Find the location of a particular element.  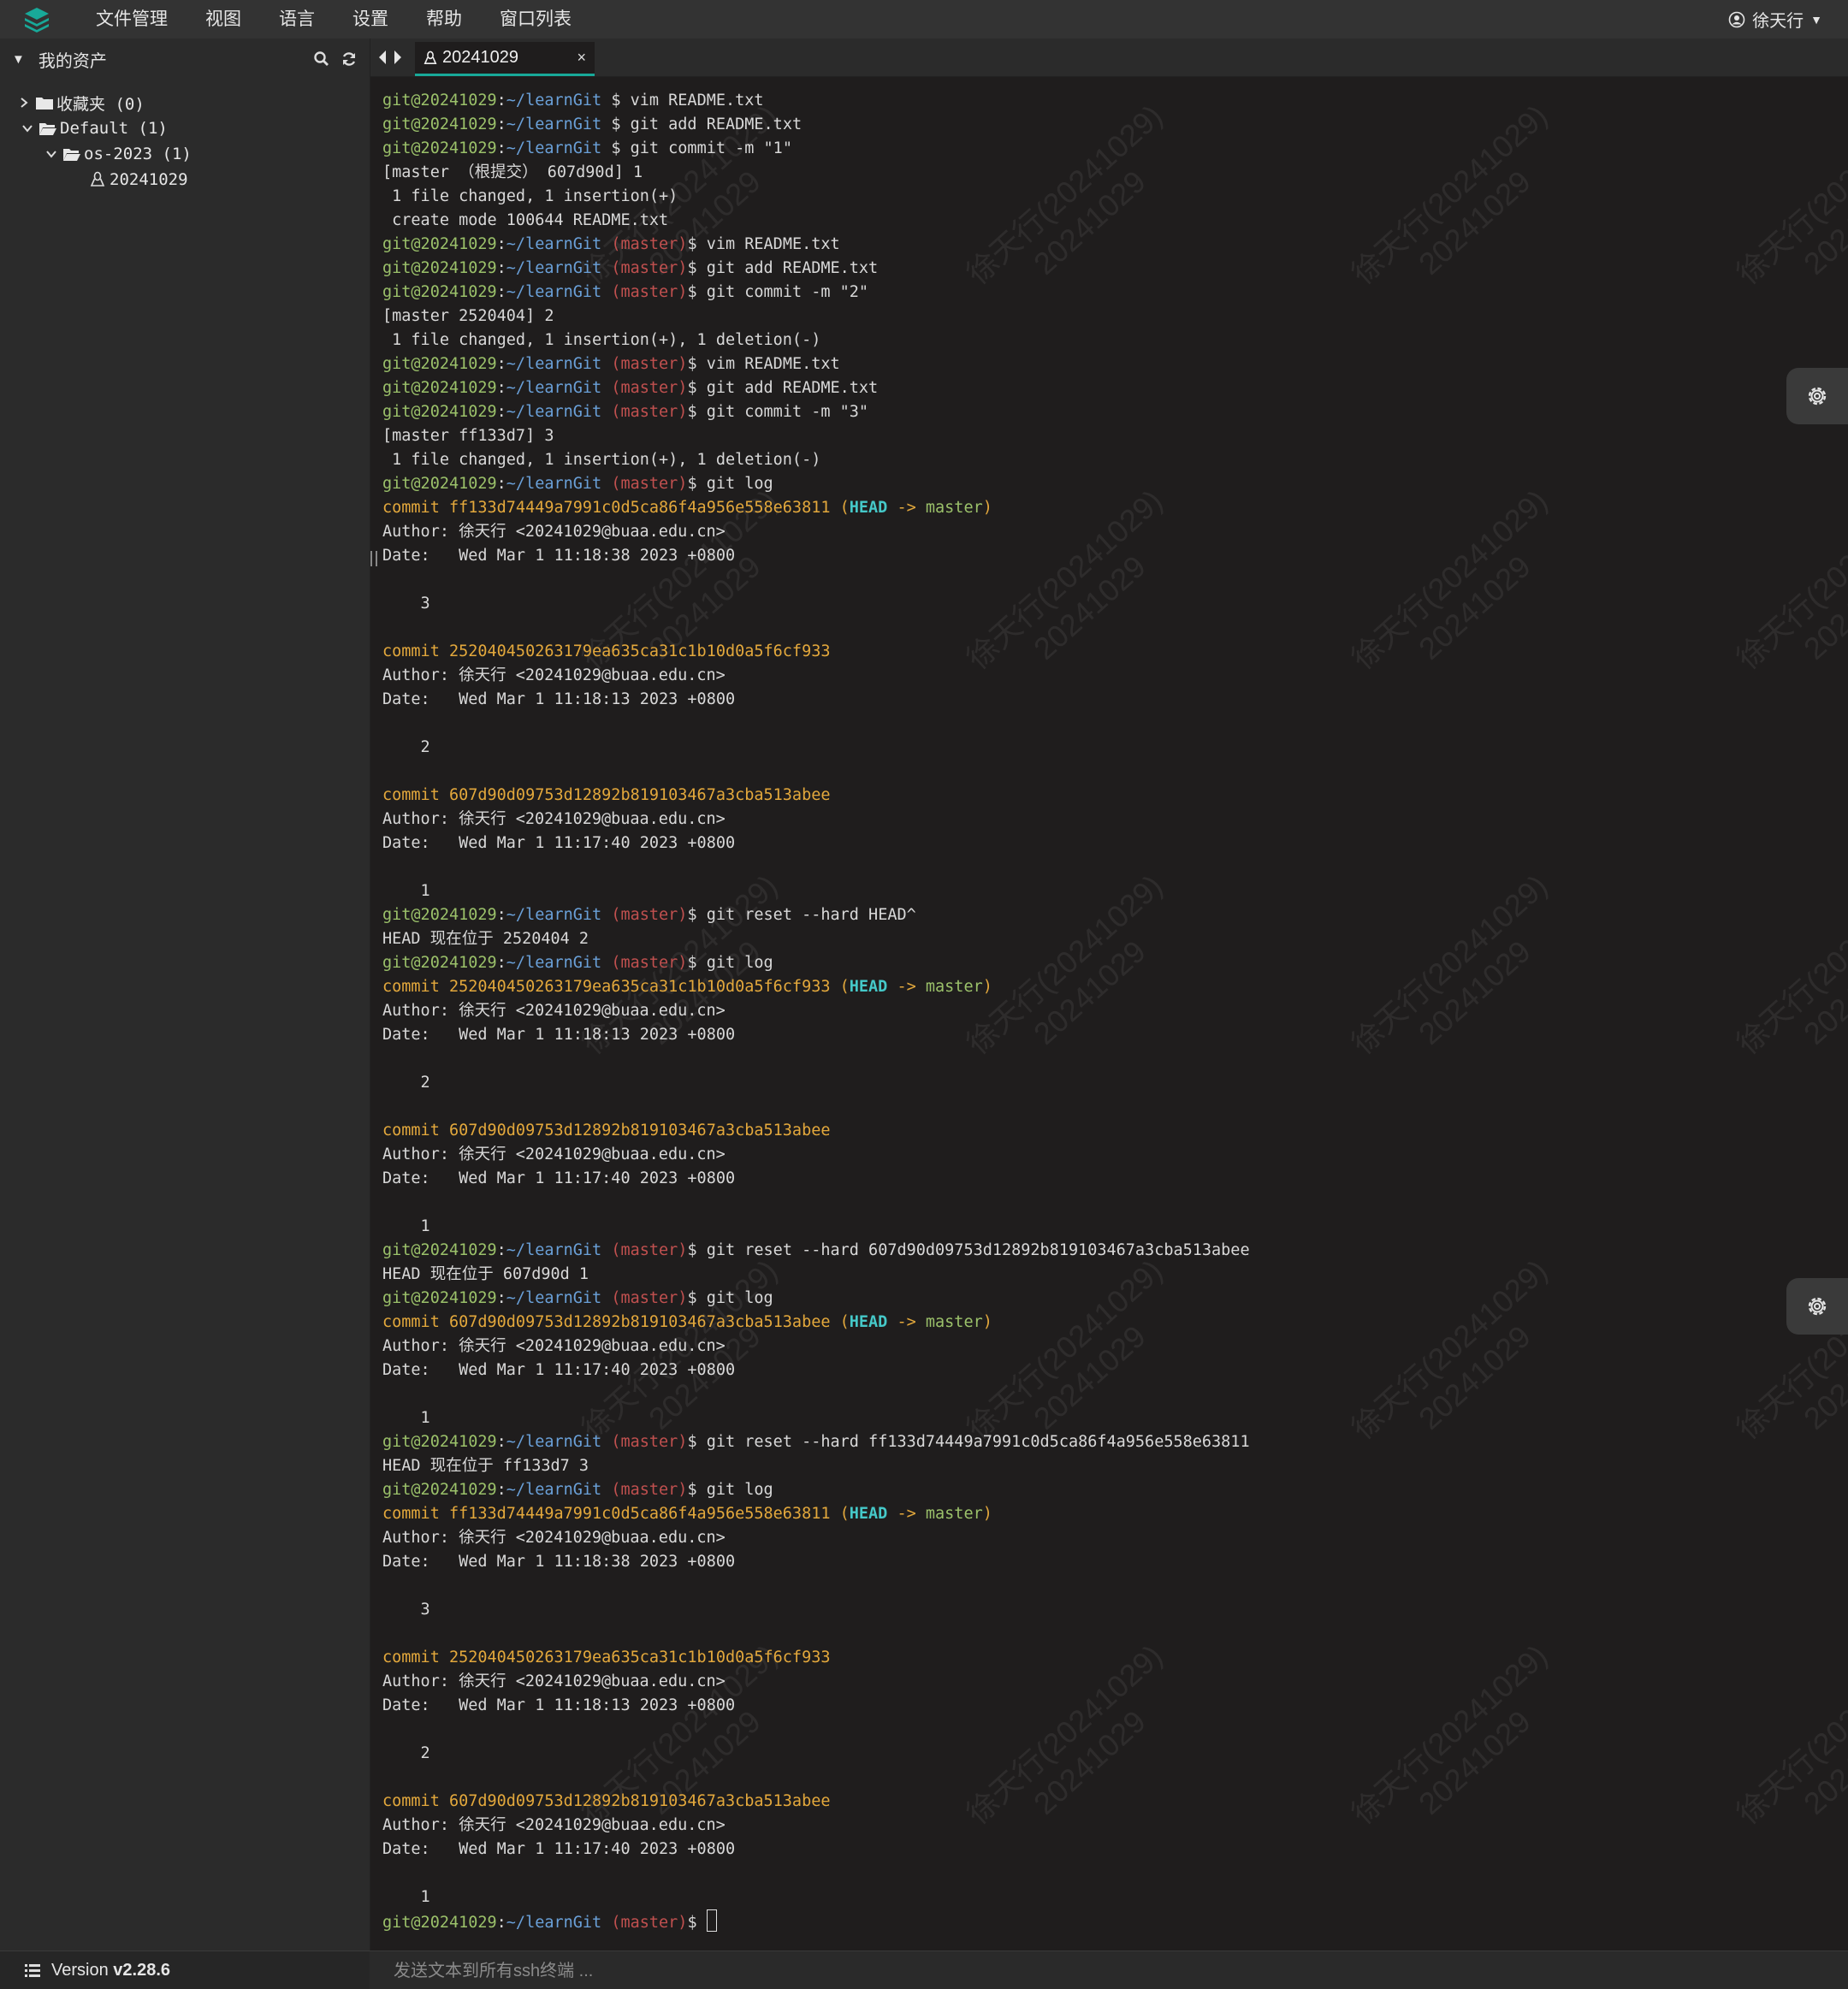

terminal-settings-button is located at coordinates (1817, 396).